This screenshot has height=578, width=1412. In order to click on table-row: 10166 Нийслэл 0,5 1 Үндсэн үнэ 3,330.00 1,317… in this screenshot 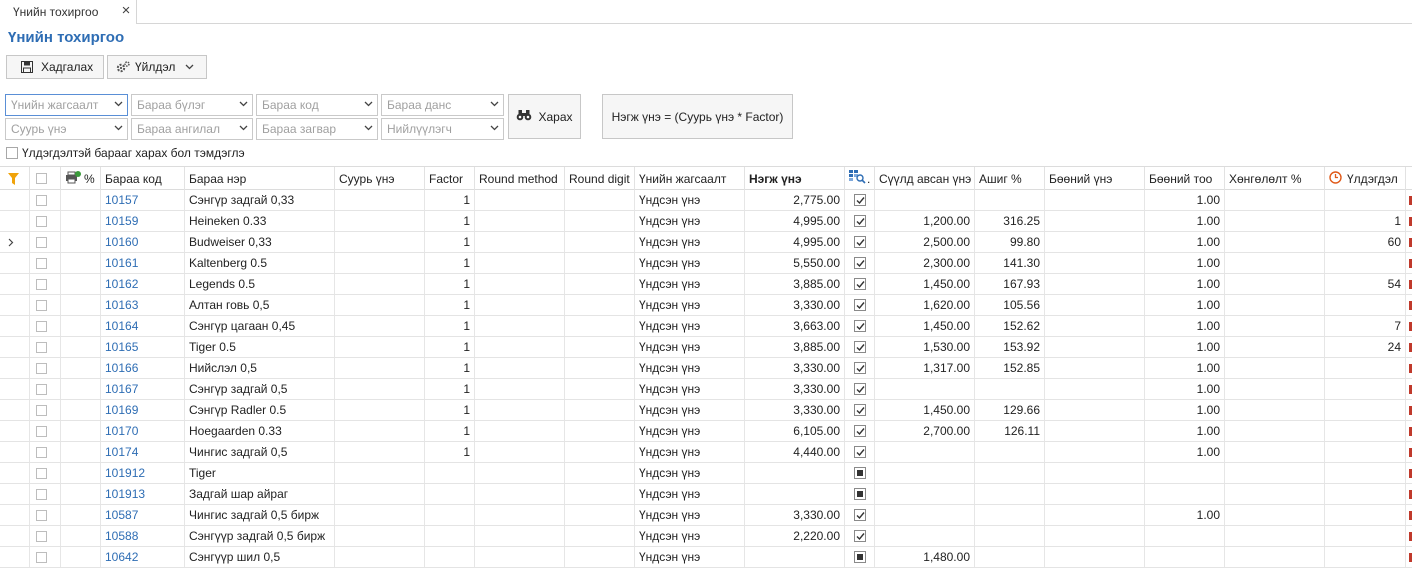, I will do `click(706, 368)`.